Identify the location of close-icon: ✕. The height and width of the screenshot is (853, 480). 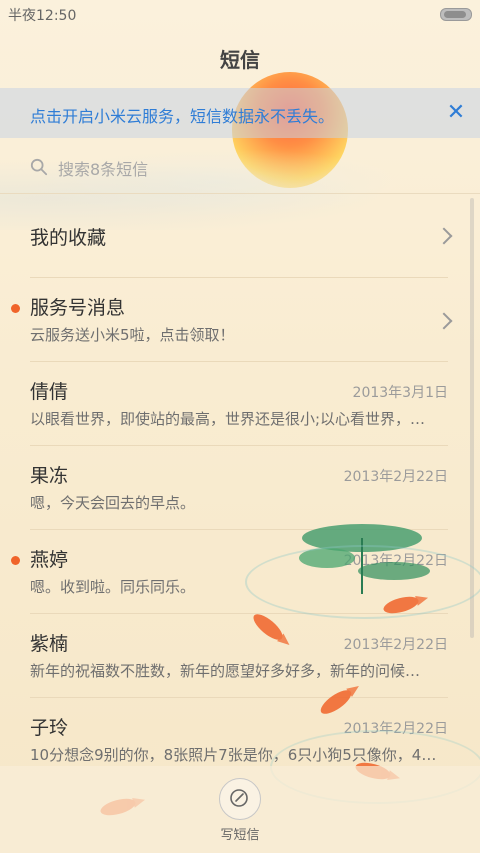
(456, 114).